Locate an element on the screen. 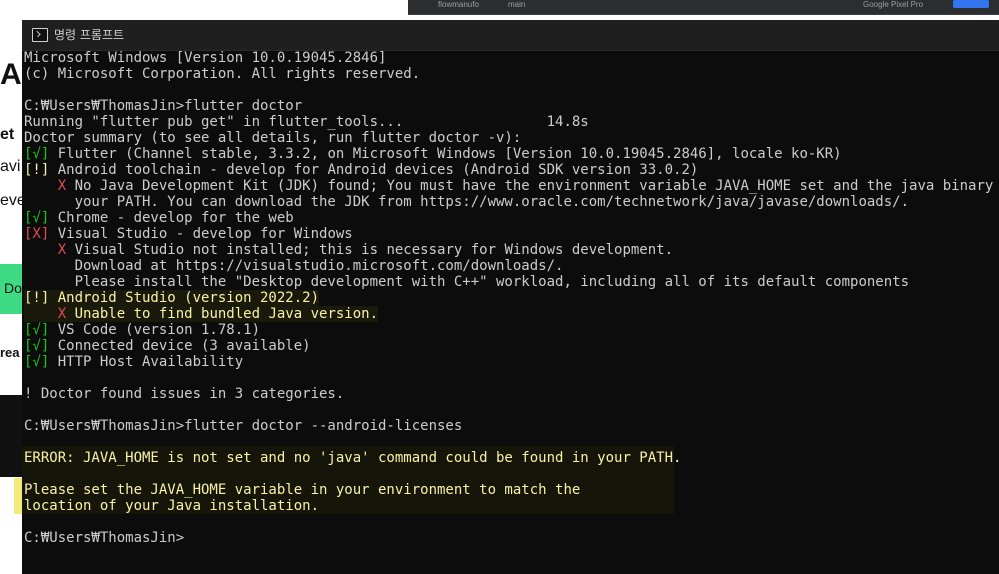 The height and width of the screenshot is (574, 999). console-line-text: ! Doctor found issues in 3 categories. is located at coordinates (184, 394).